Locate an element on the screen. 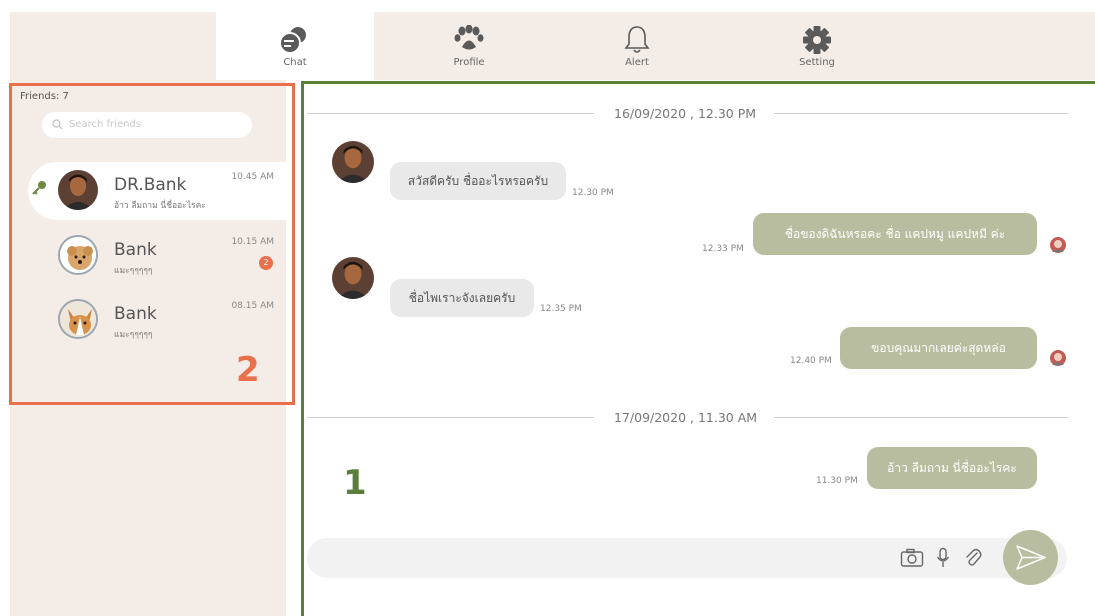  microphone-icon is located at coordinates (943, 558).